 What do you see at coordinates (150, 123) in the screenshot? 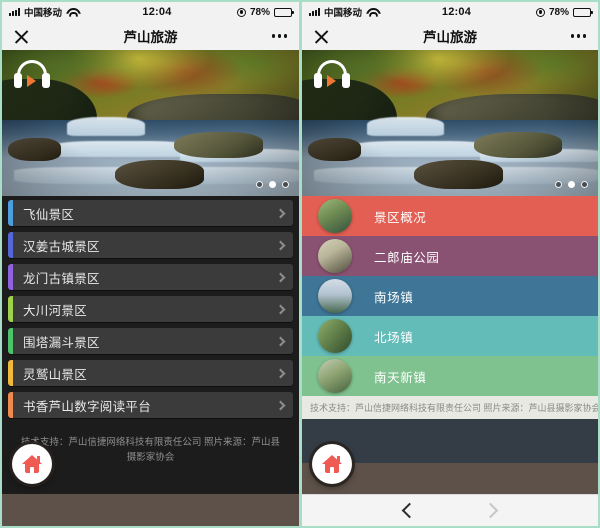
I see `hero-carousel-left` at bounding box center [150, 123].